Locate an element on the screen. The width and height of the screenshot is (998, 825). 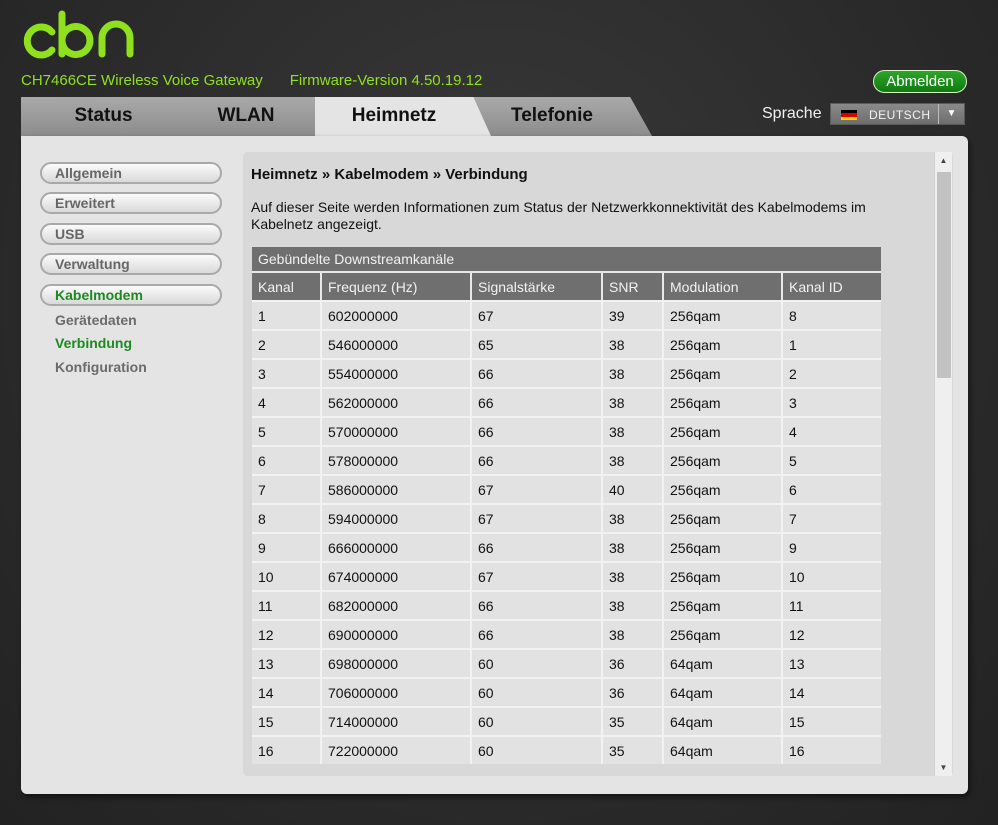
column-header: SNR is located at coordinates (633, 286).